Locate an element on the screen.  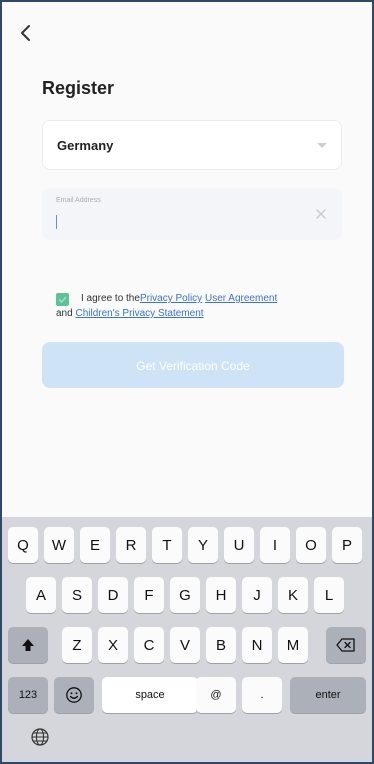
key-r: R is located at coordinates (131, 545).